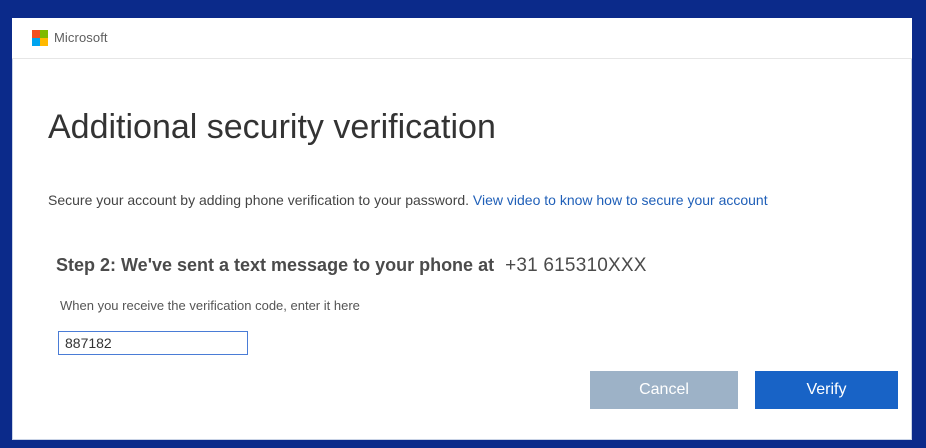  I want to click on logo-square-green, so click(44, 34).